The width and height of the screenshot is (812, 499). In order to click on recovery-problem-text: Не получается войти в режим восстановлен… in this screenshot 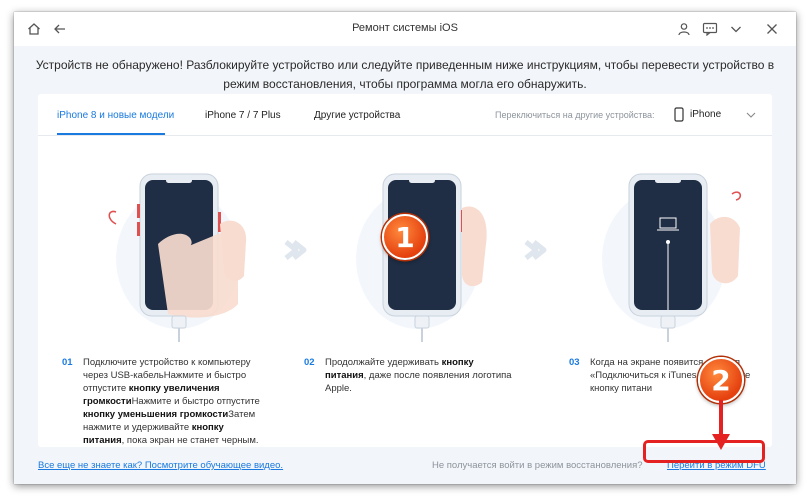, I will do `click(537, 465)`.